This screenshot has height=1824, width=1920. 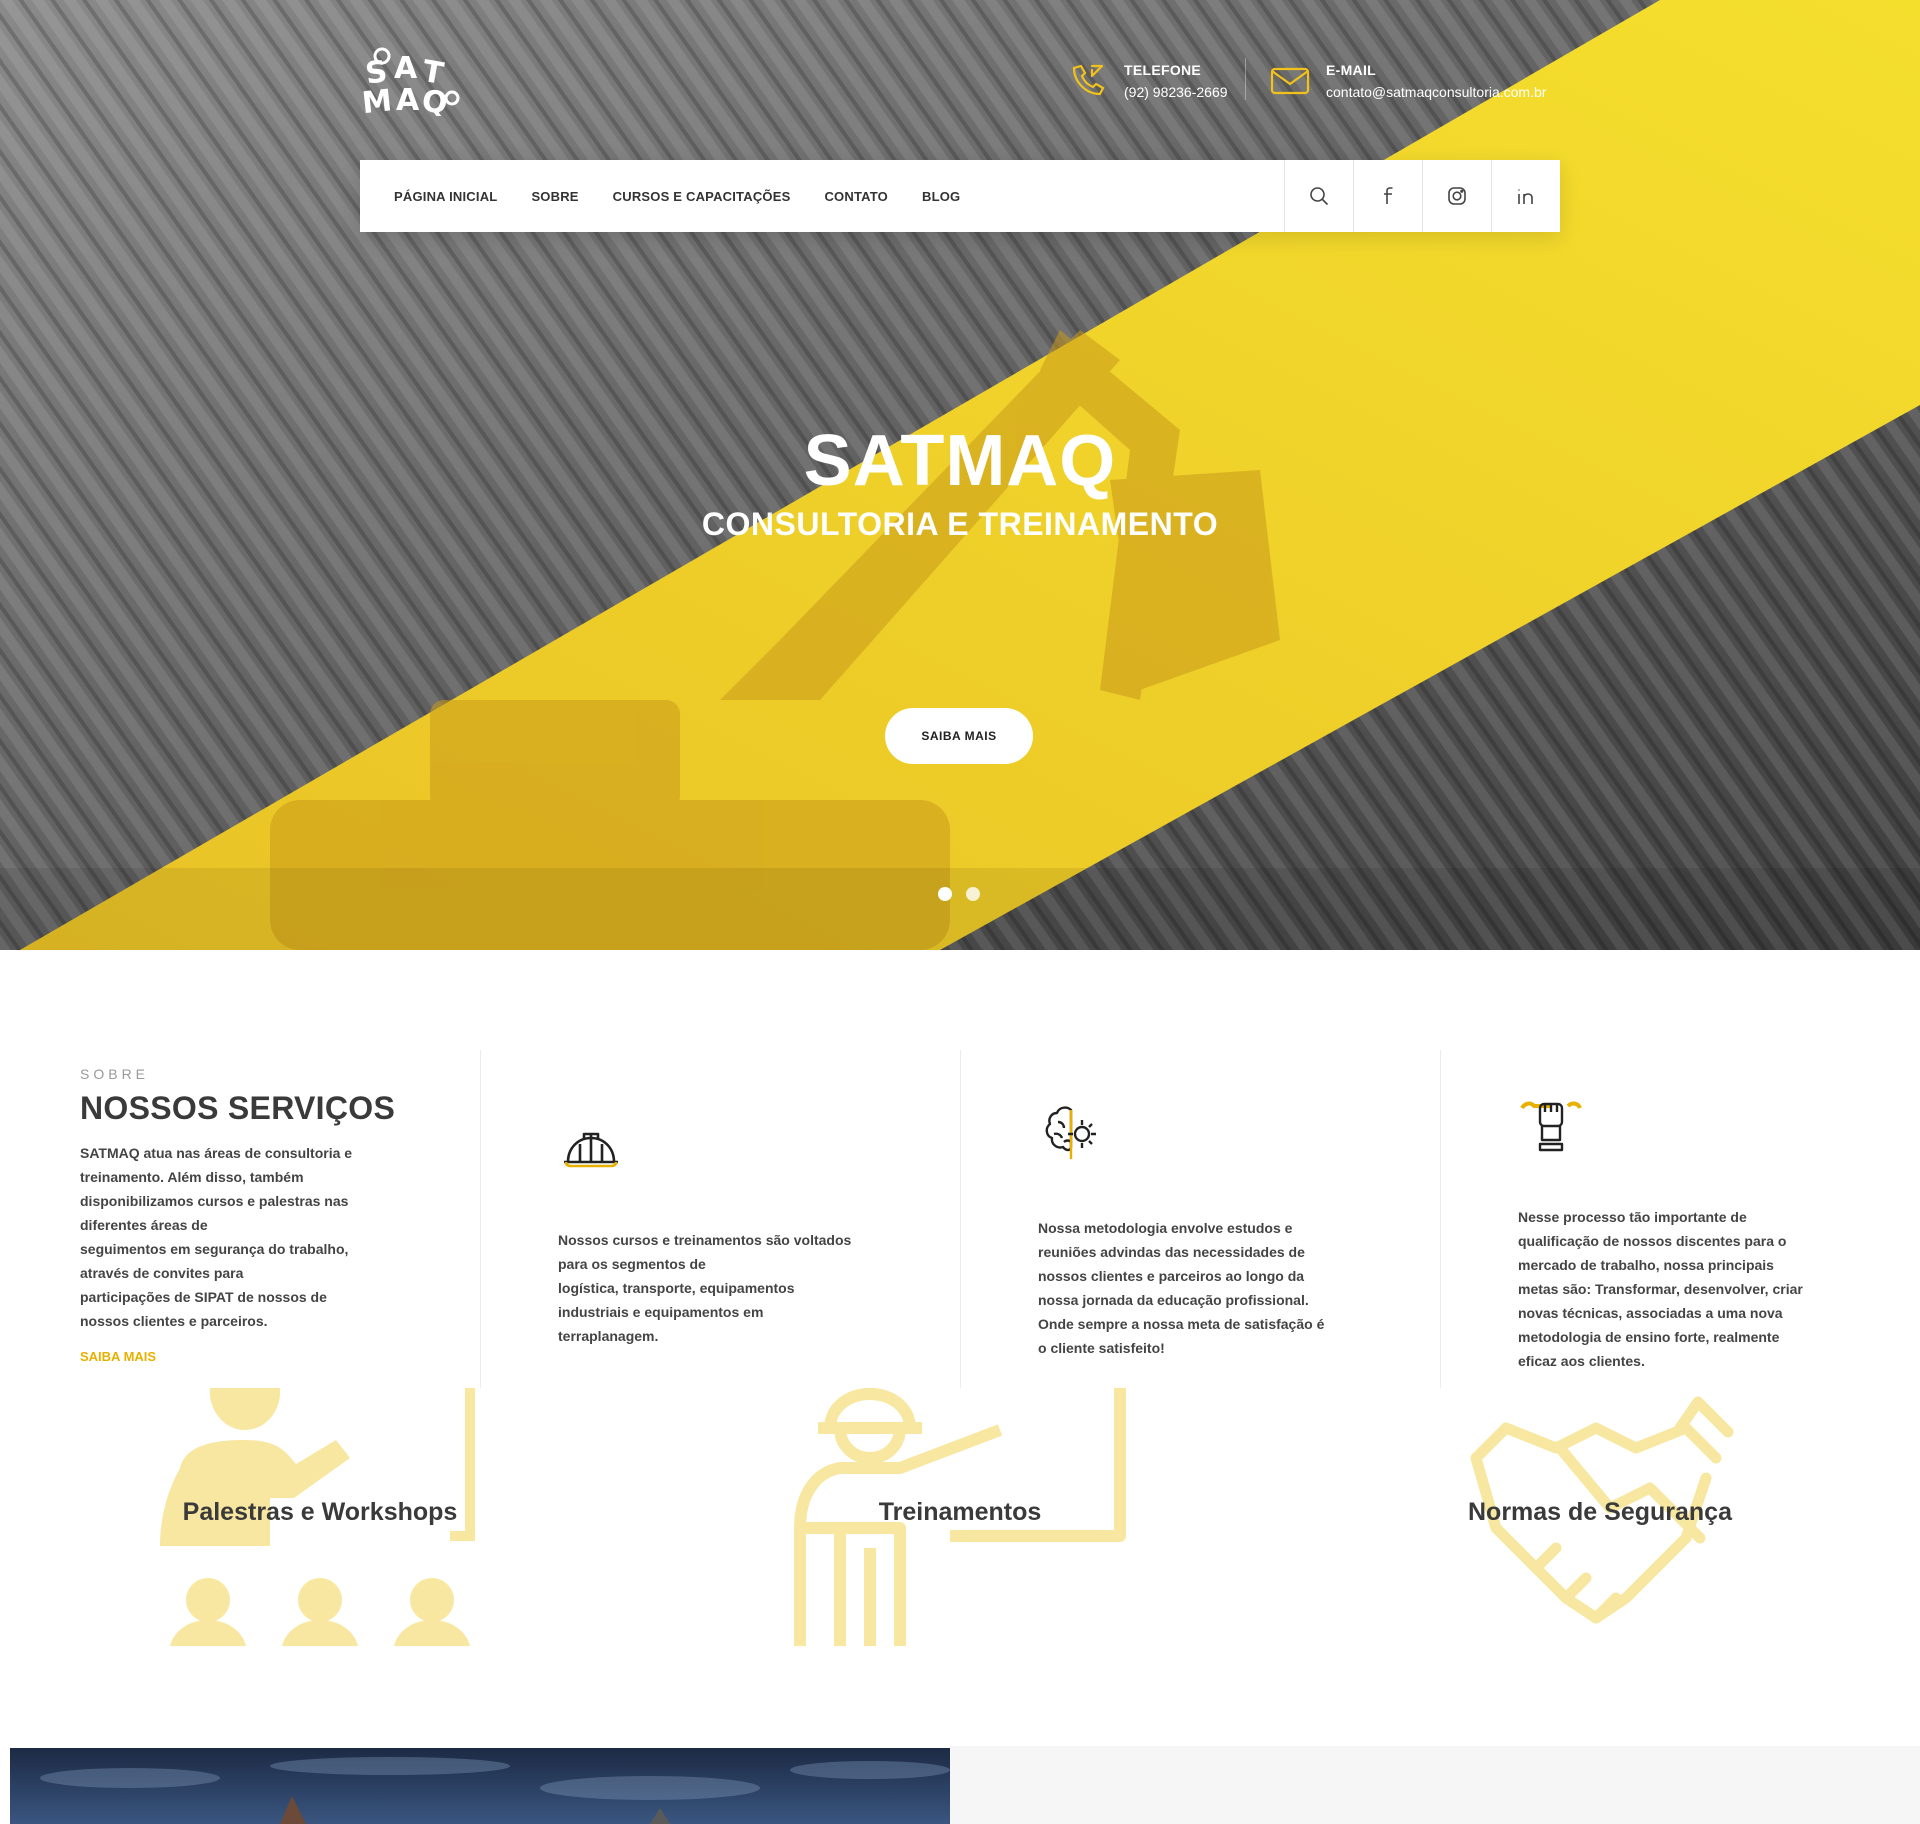 I want to click on instagram-icon, so click(x=1456, y=196).